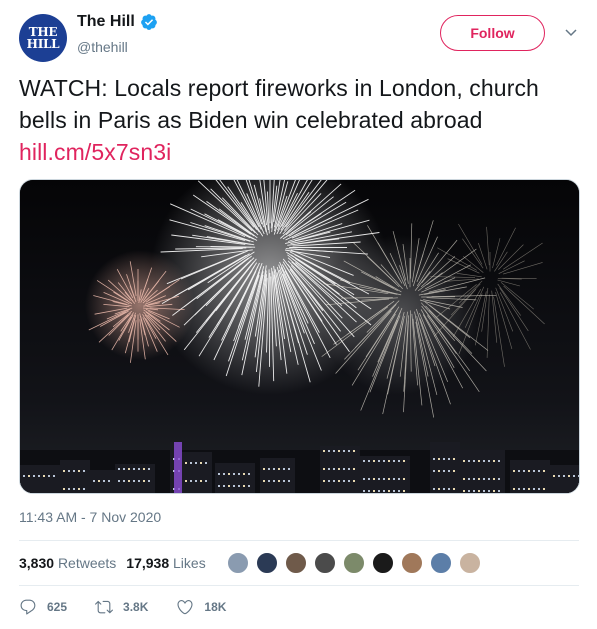  I want to click on retweet-action: 3.8K, so click(121, 607).